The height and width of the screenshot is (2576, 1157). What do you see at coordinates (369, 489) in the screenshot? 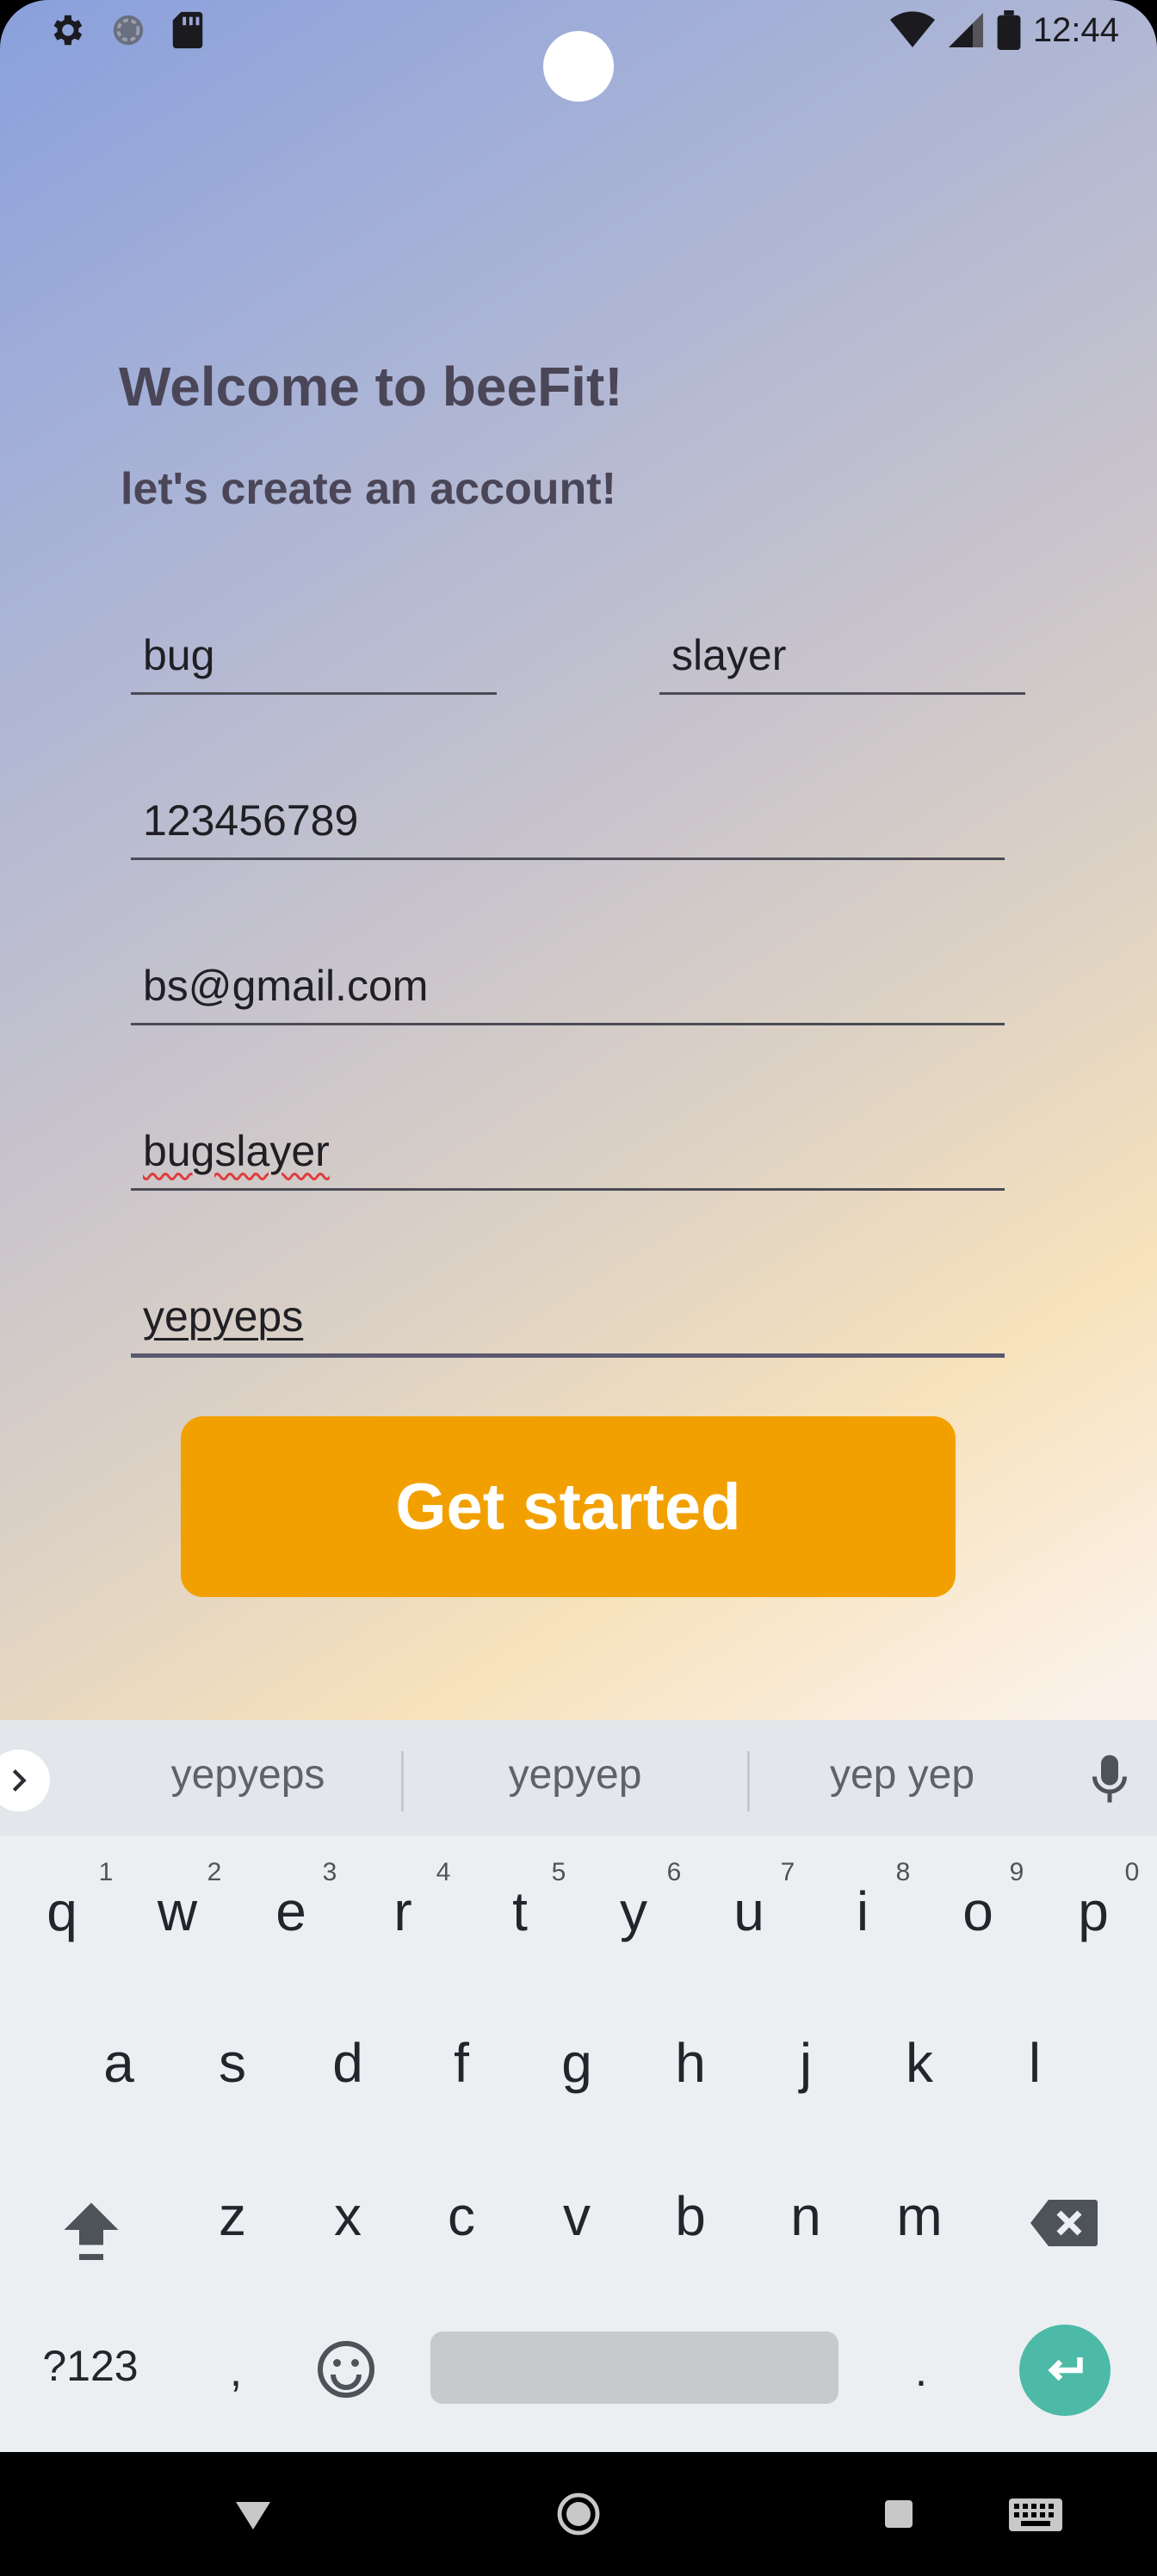
I see `page-subtitle: let's create an account!` at bounding box center [369, 489].